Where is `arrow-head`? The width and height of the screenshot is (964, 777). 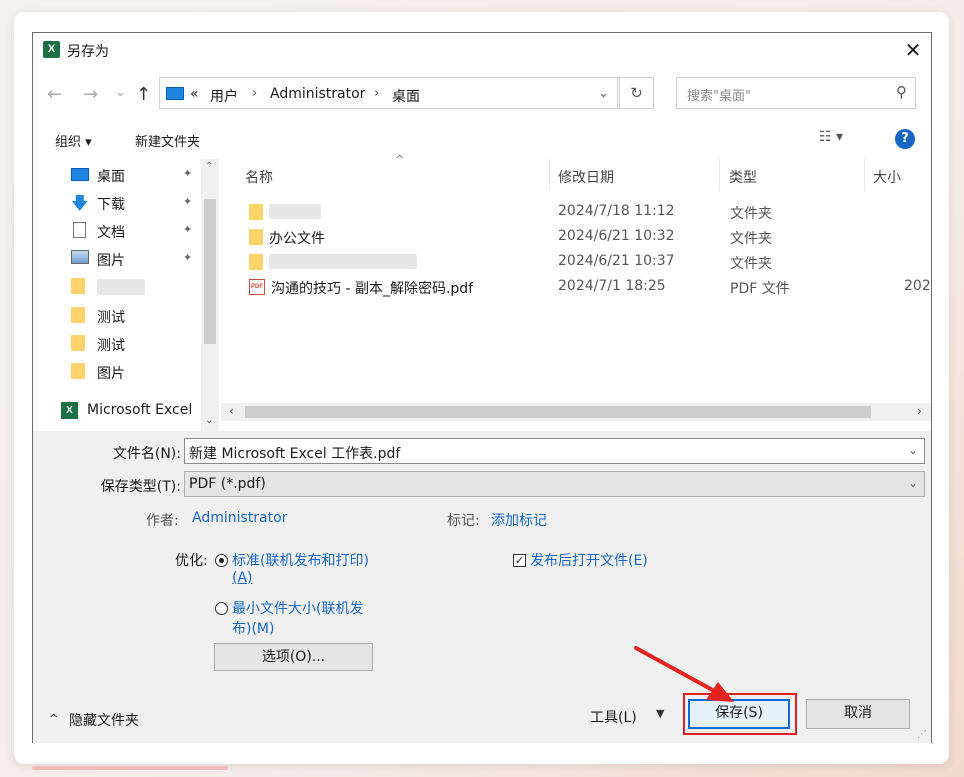
arrow-head is located at coordinates (720, 692).